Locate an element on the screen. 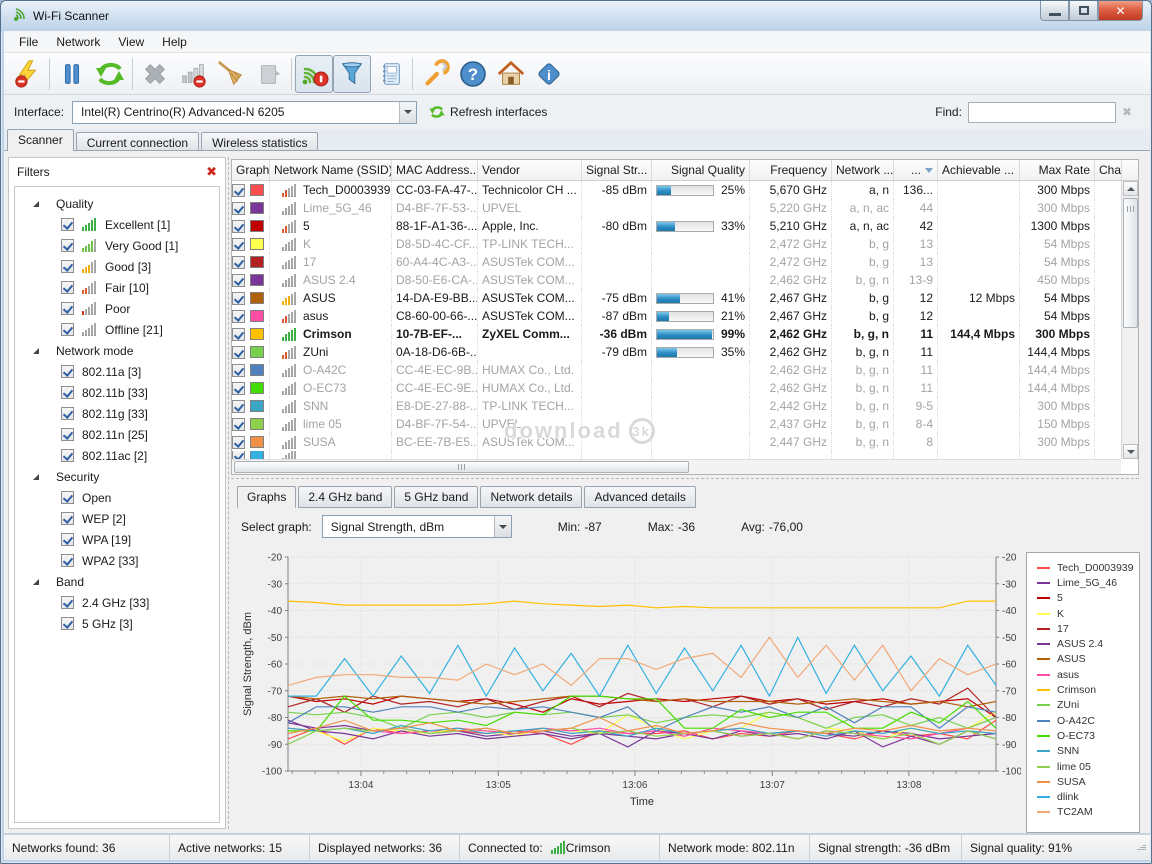  legend-item: dlink is located at coordinates (1088, 796).